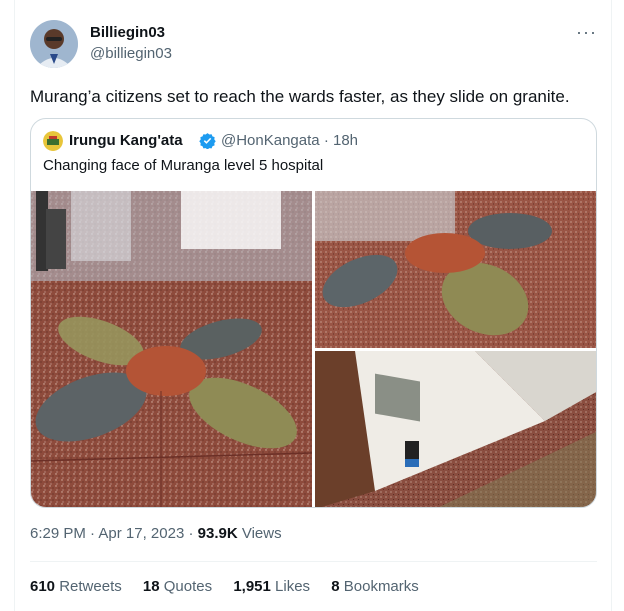 Image resolution: width=624 pixels, height=611 pixels. I want to click on bookmarks-stat: 8 Bookmarks, so click(375, 586).